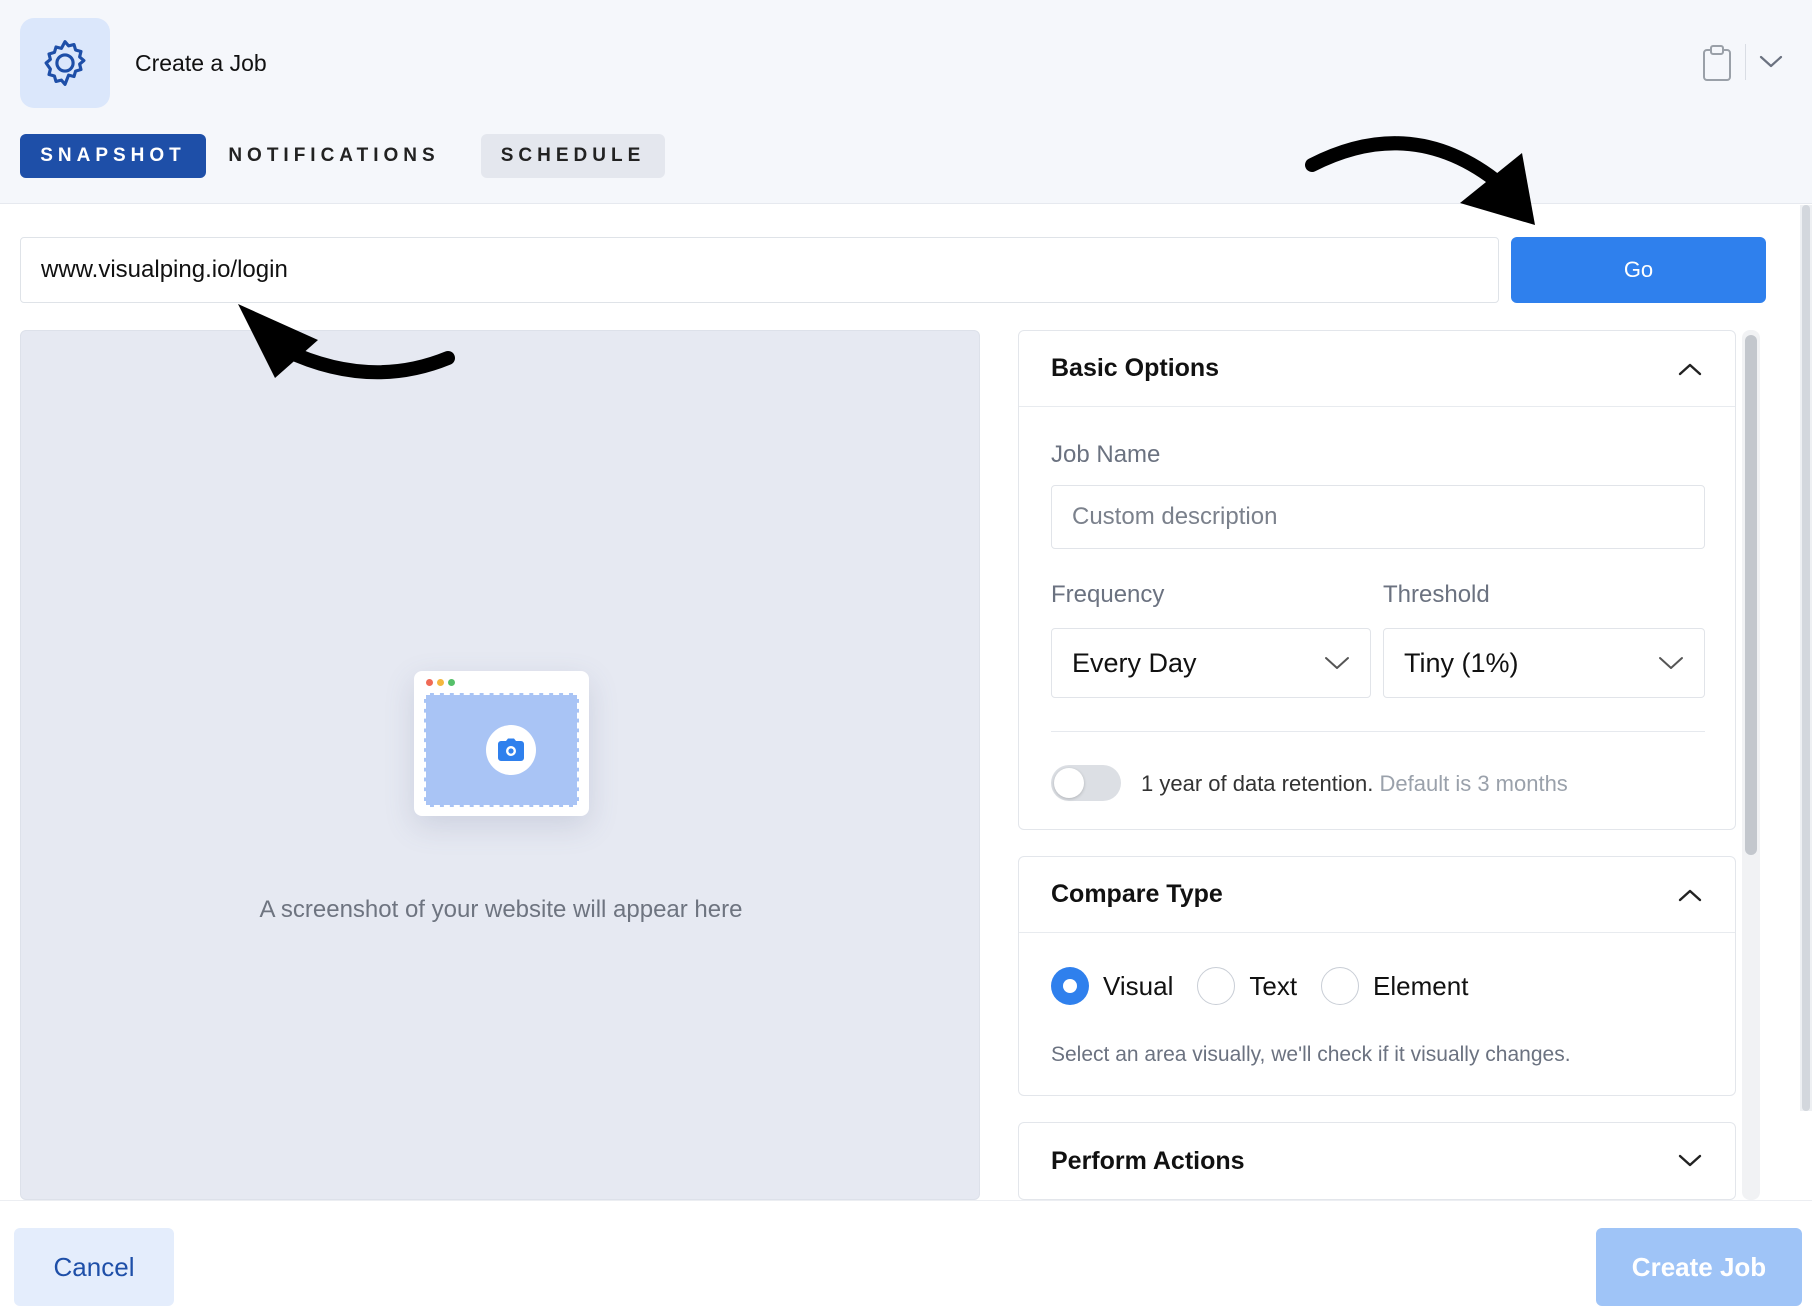  Describe the element at coordinates (1751, 595) in the screenshot. I see `options-scrollbar-thumb` at that location.